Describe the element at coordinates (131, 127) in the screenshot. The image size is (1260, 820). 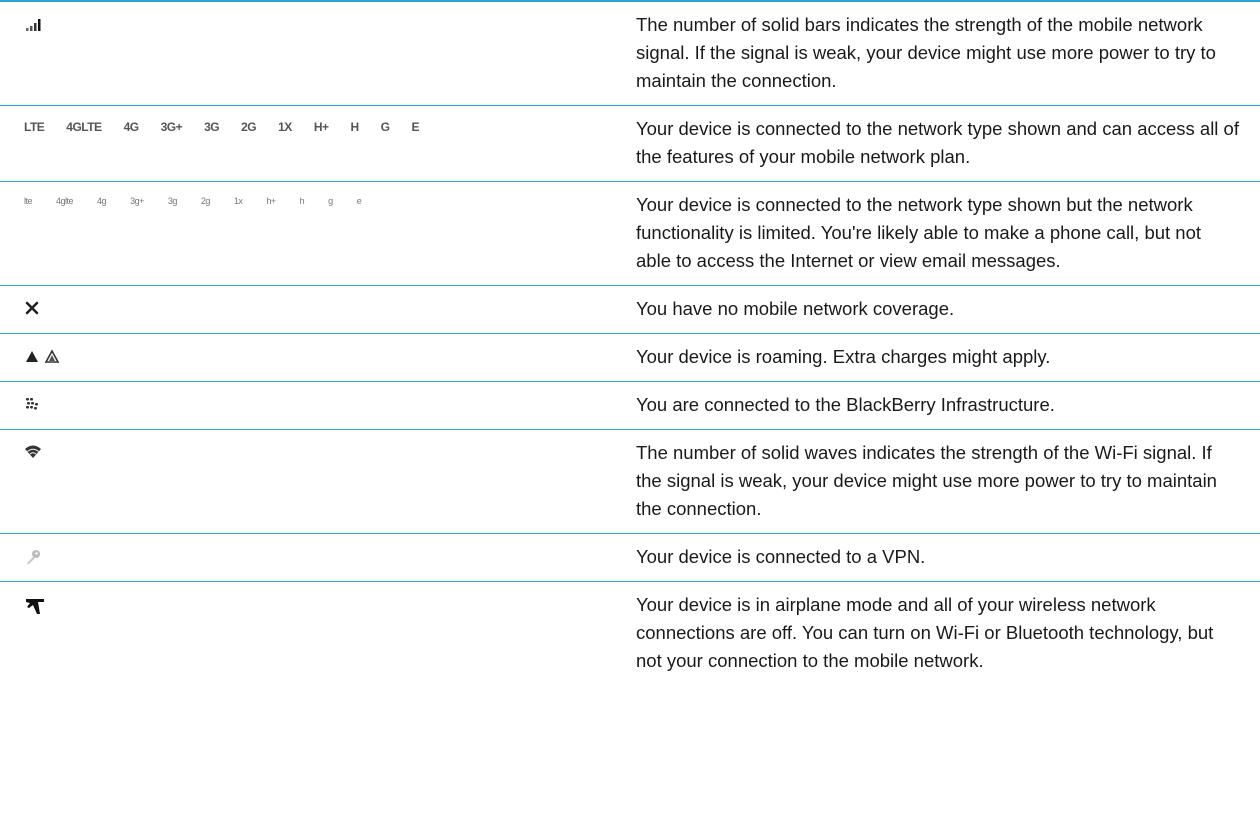
I see `4g-icon: 4G` at that location.